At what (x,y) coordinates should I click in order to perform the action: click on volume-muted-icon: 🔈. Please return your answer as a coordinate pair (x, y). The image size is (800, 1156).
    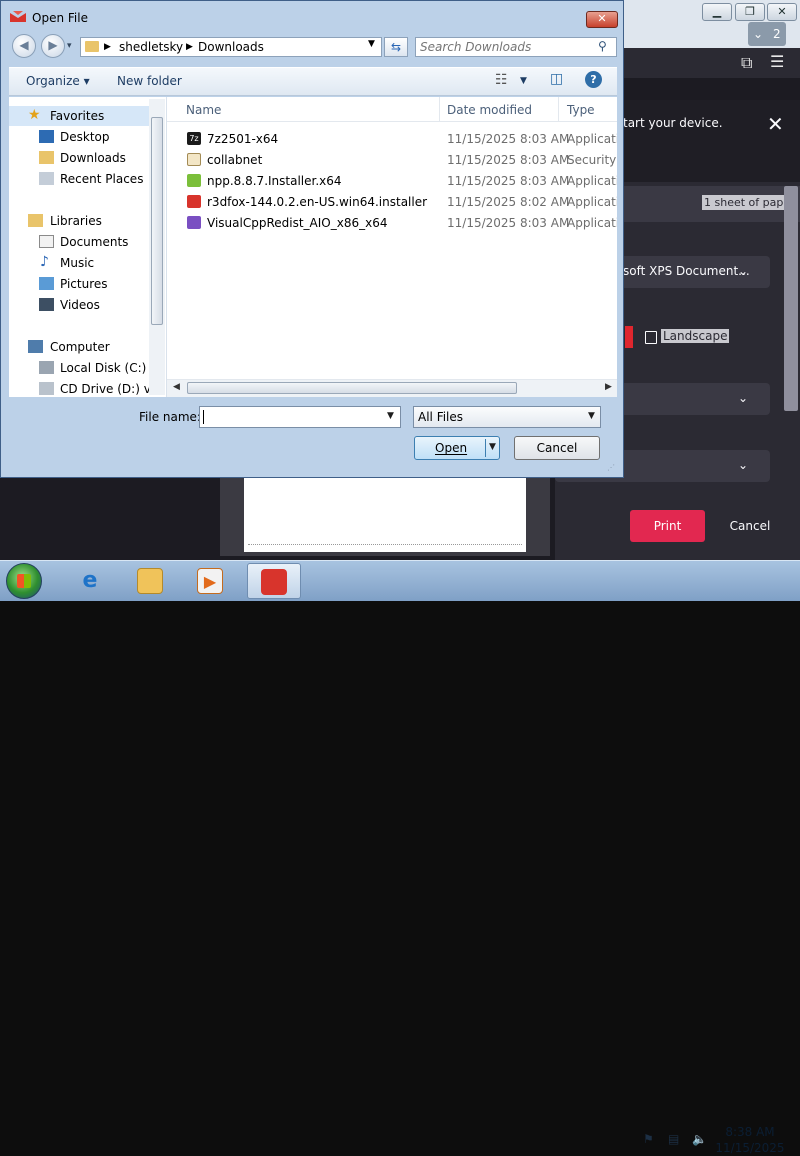
    Looking at the image, I should click on (699, 1139).